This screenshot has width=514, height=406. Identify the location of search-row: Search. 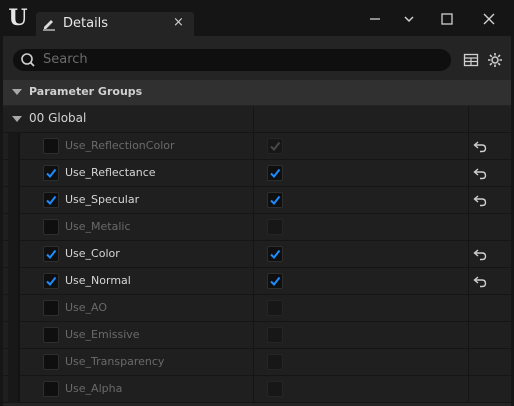
(257, 57).